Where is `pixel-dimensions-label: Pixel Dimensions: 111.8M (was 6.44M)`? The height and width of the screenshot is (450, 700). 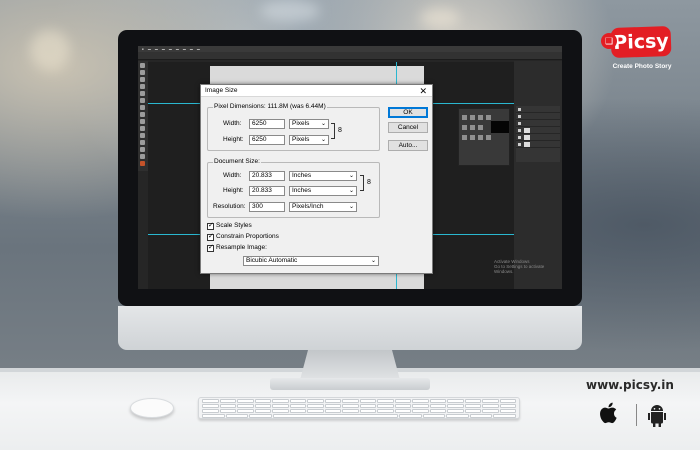 pixel-dimensions-label: Pixel Dimensions: 111.8M (was 6.44M) is located at coordinates (270, 107).